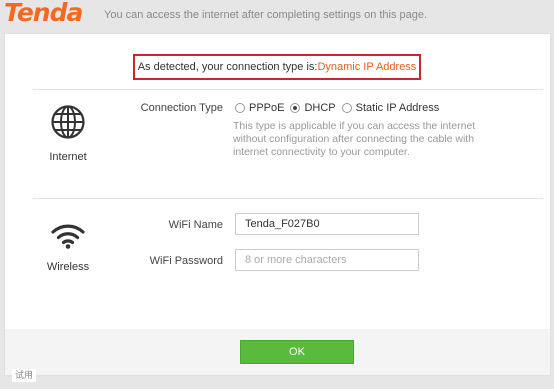  I want to click on divider-middle, so click(288, 198).